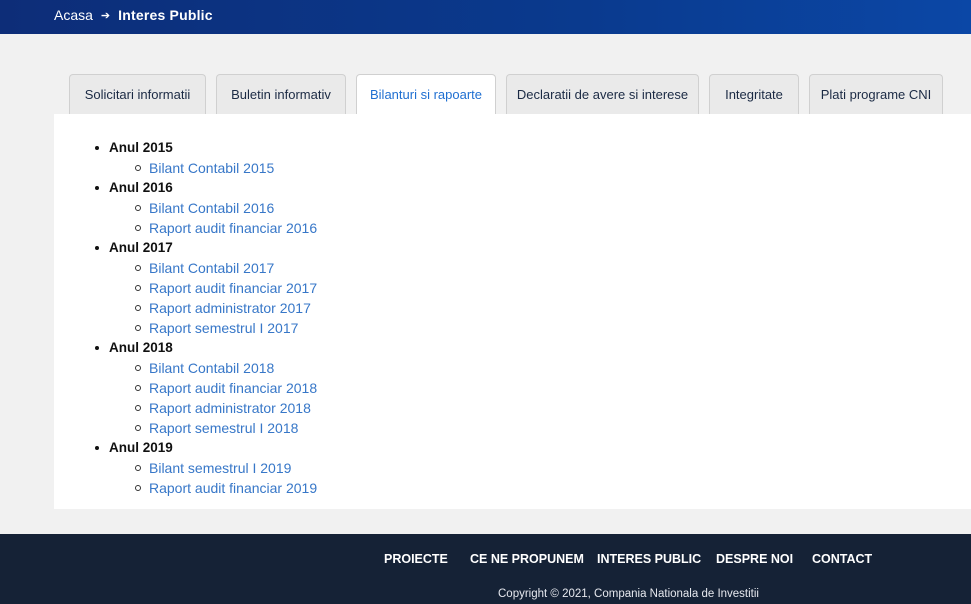  I want to click on list-item: Bilant Contabil 2018, so click(213, 368).